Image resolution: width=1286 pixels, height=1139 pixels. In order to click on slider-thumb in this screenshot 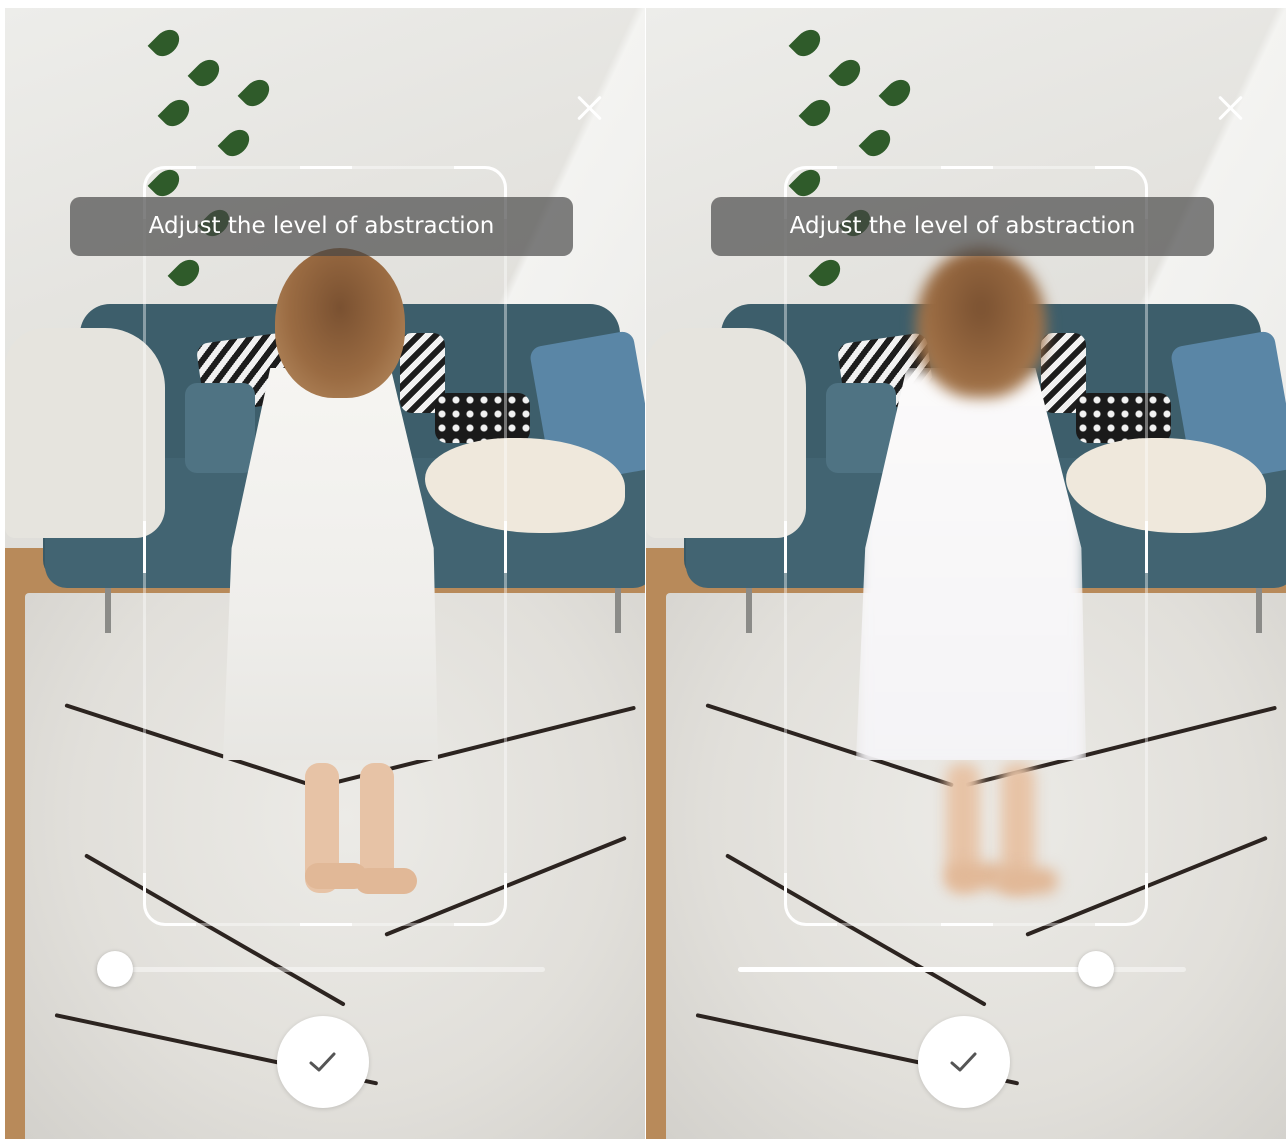, I will do `click(114, 969)`.